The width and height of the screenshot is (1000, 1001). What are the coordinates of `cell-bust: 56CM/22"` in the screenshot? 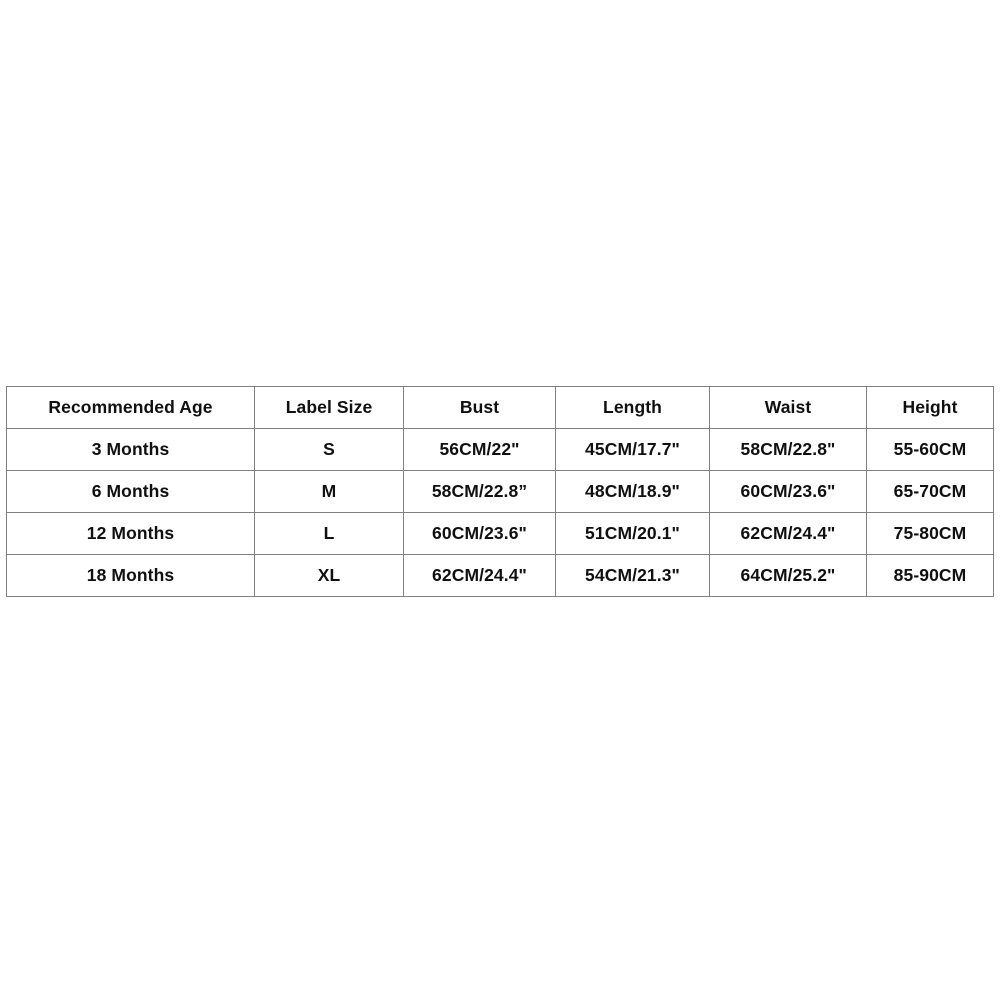 It's located at (479, 449).